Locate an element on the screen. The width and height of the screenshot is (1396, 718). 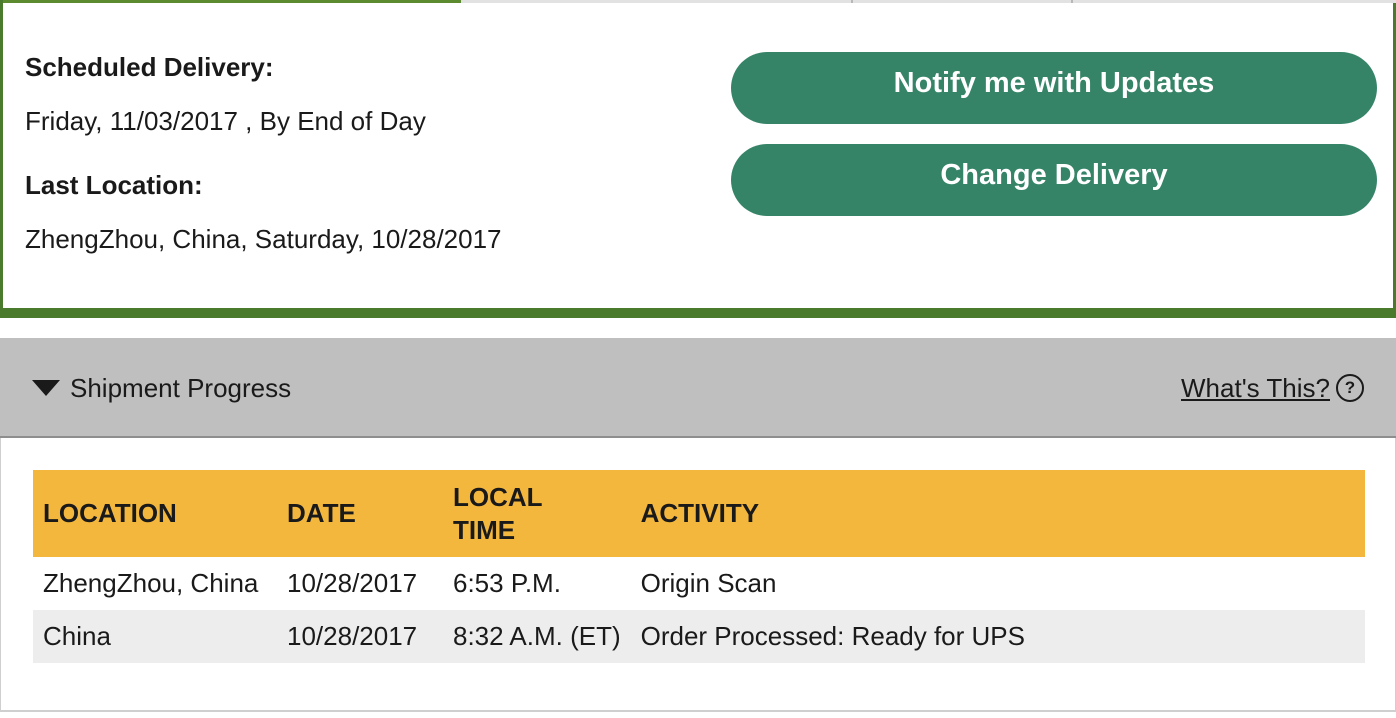
caret-down-icon is located at coordinates (46, 388).